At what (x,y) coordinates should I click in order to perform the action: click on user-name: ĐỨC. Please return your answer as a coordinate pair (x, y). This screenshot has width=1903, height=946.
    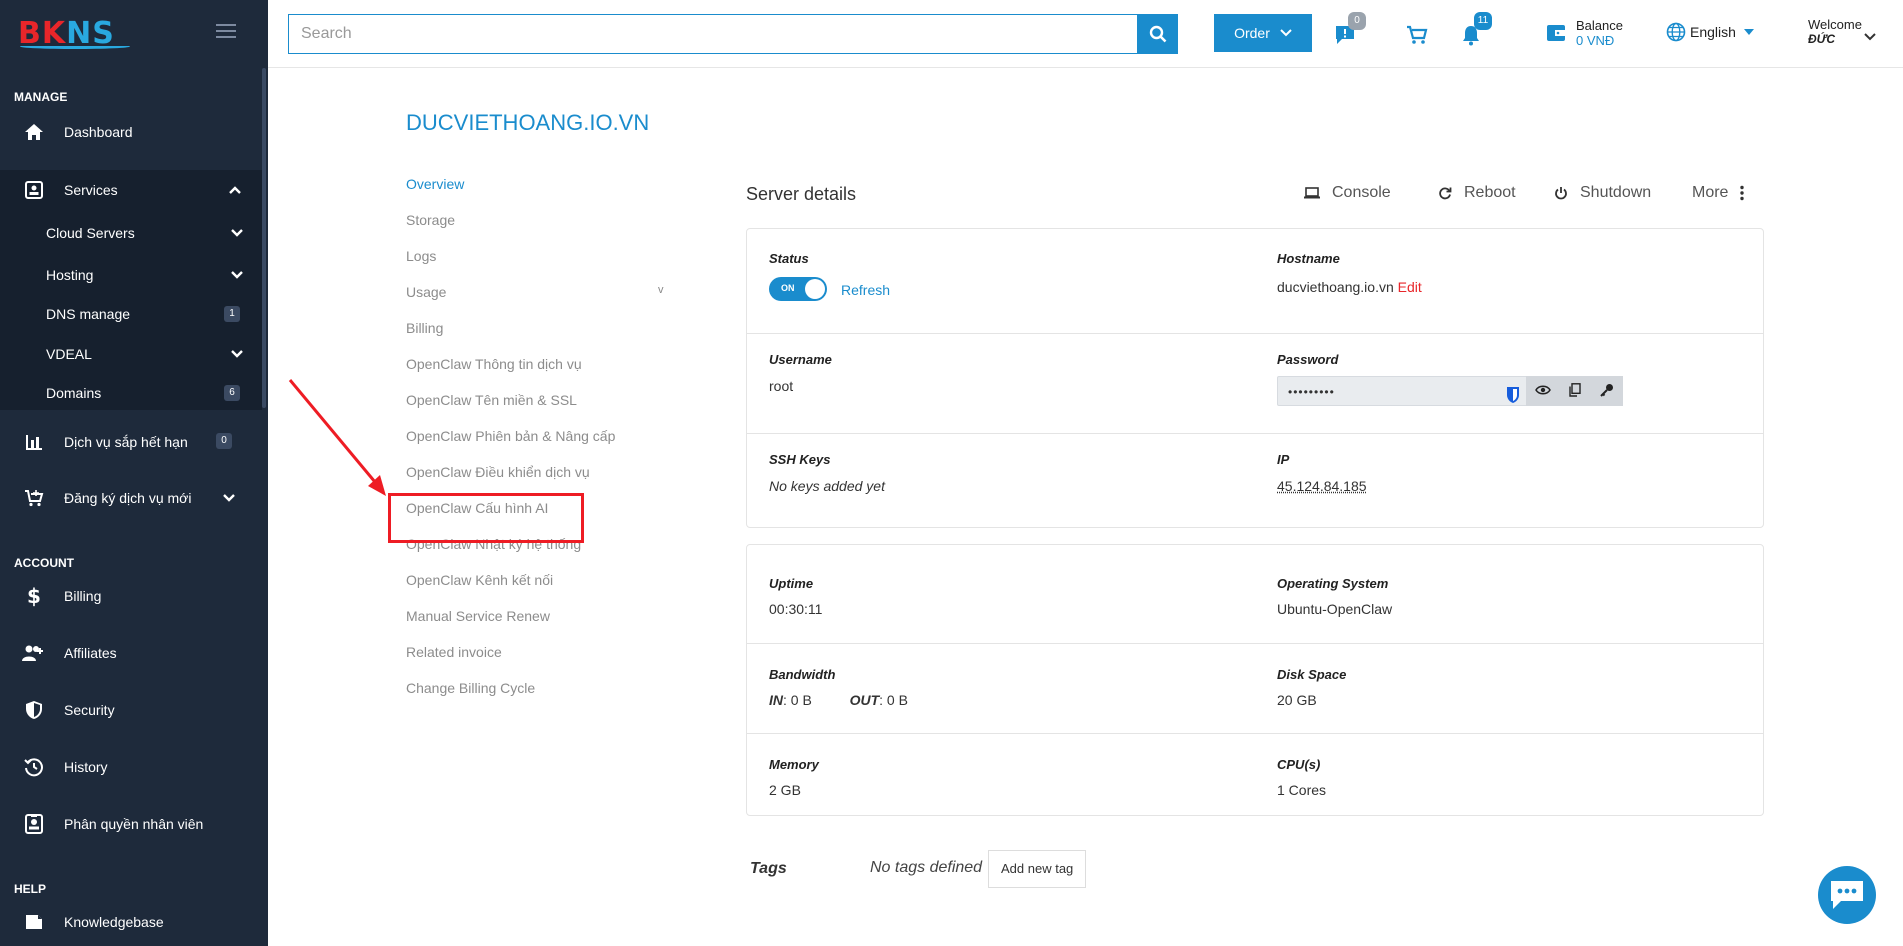
    Looking at the image, I should click on (1822, 39).